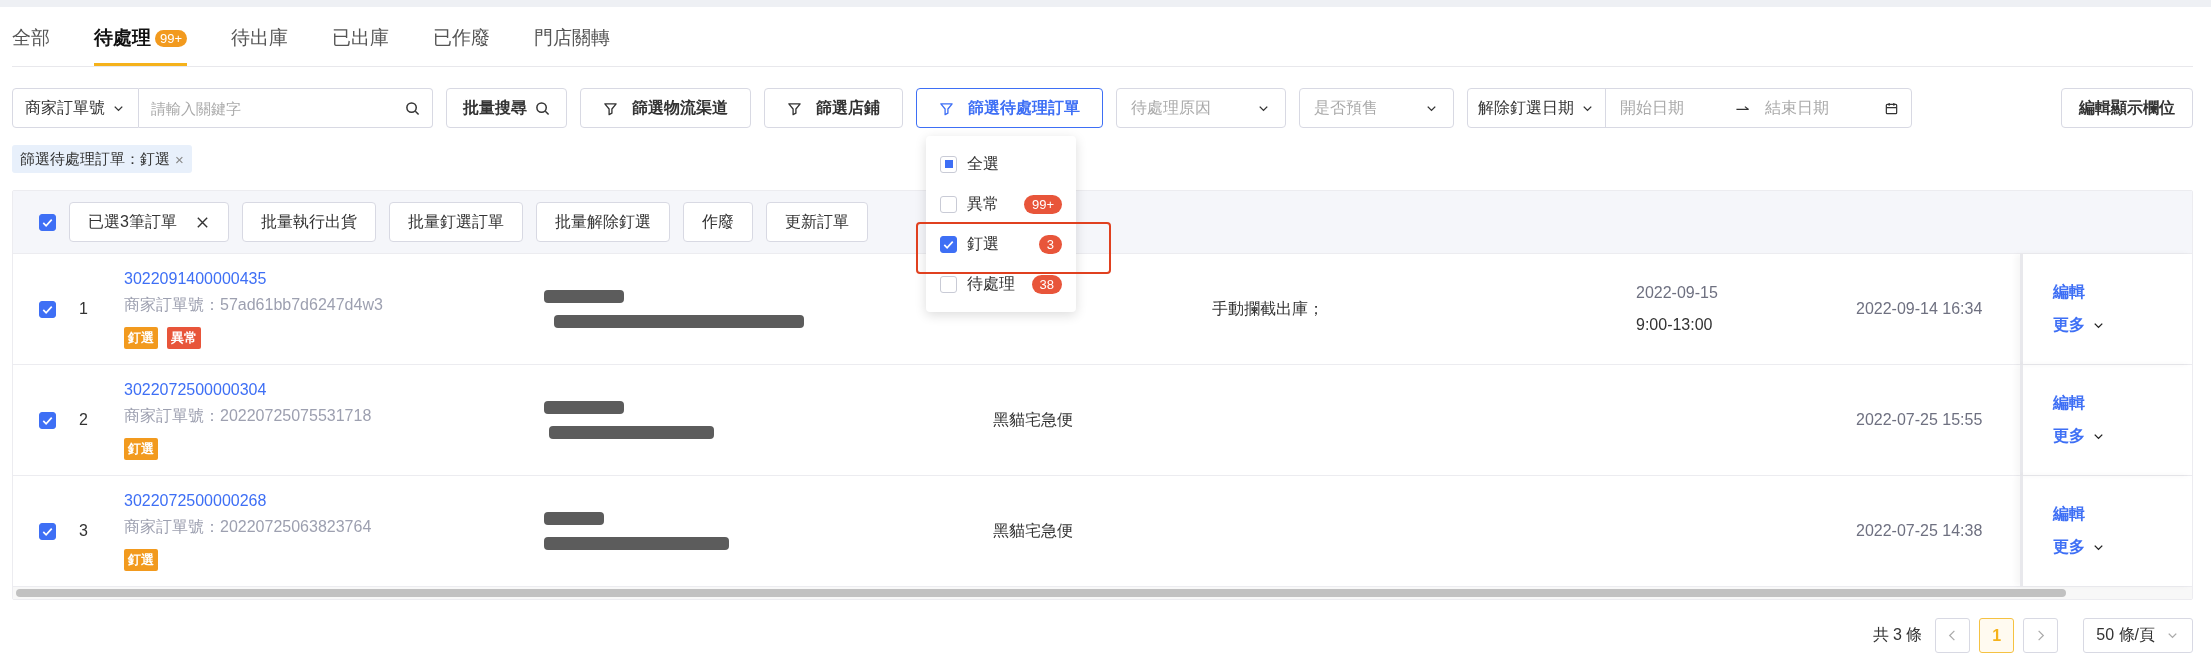 Image resolution: width=2211 pixels, height=660 pixels. Describe the element at coordinates (717, 222) in the screenshot. I see `bulk-action-button: 作廢` at that location.